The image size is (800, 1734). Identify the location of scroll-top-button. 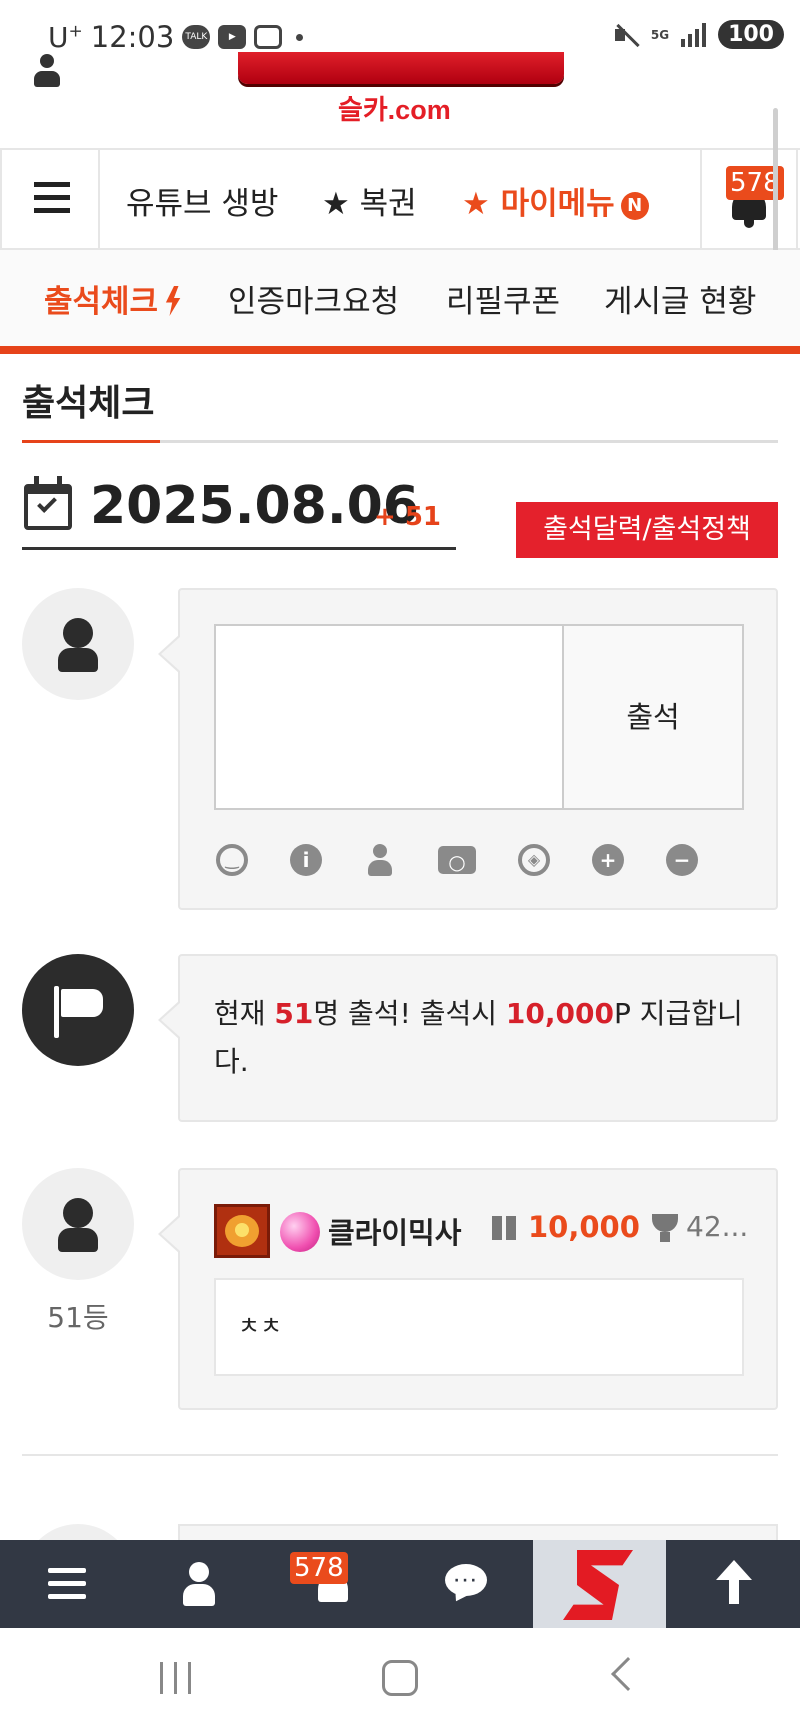
(733, 1584).